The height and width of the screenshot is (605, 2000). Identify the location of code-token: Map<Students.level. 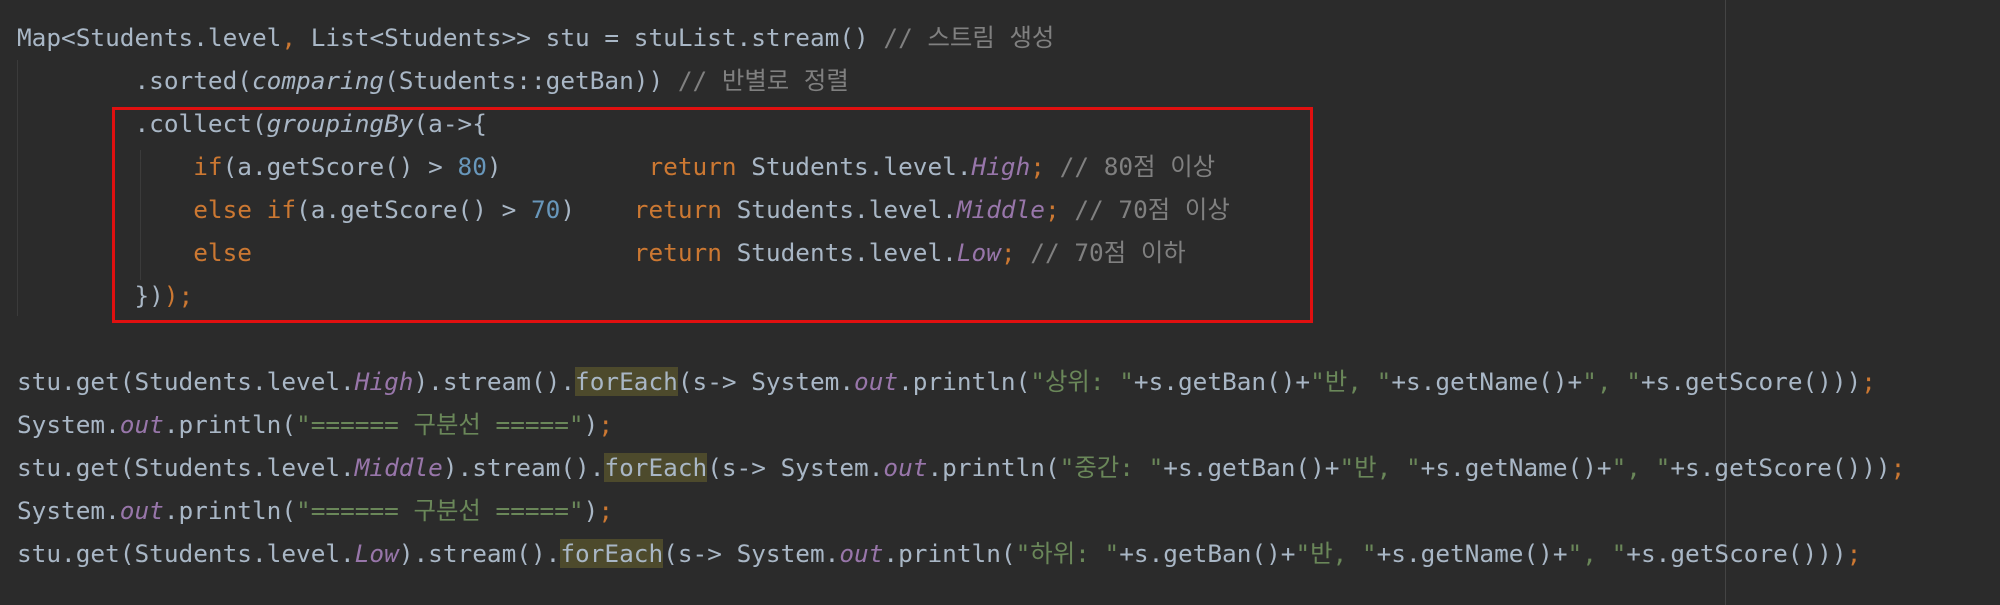
(149, 37).